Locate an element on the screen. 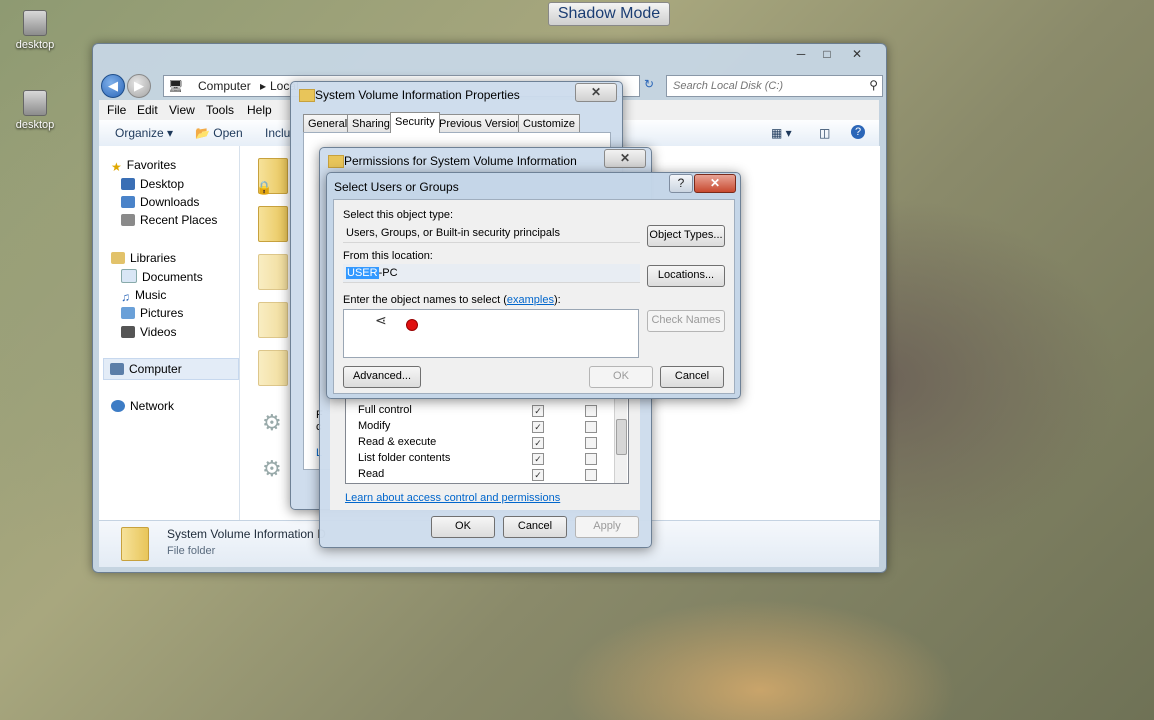 The width and height of the screenshot is (1154, 720). perm-full-control: Full control is located at coordinates (385, 410).